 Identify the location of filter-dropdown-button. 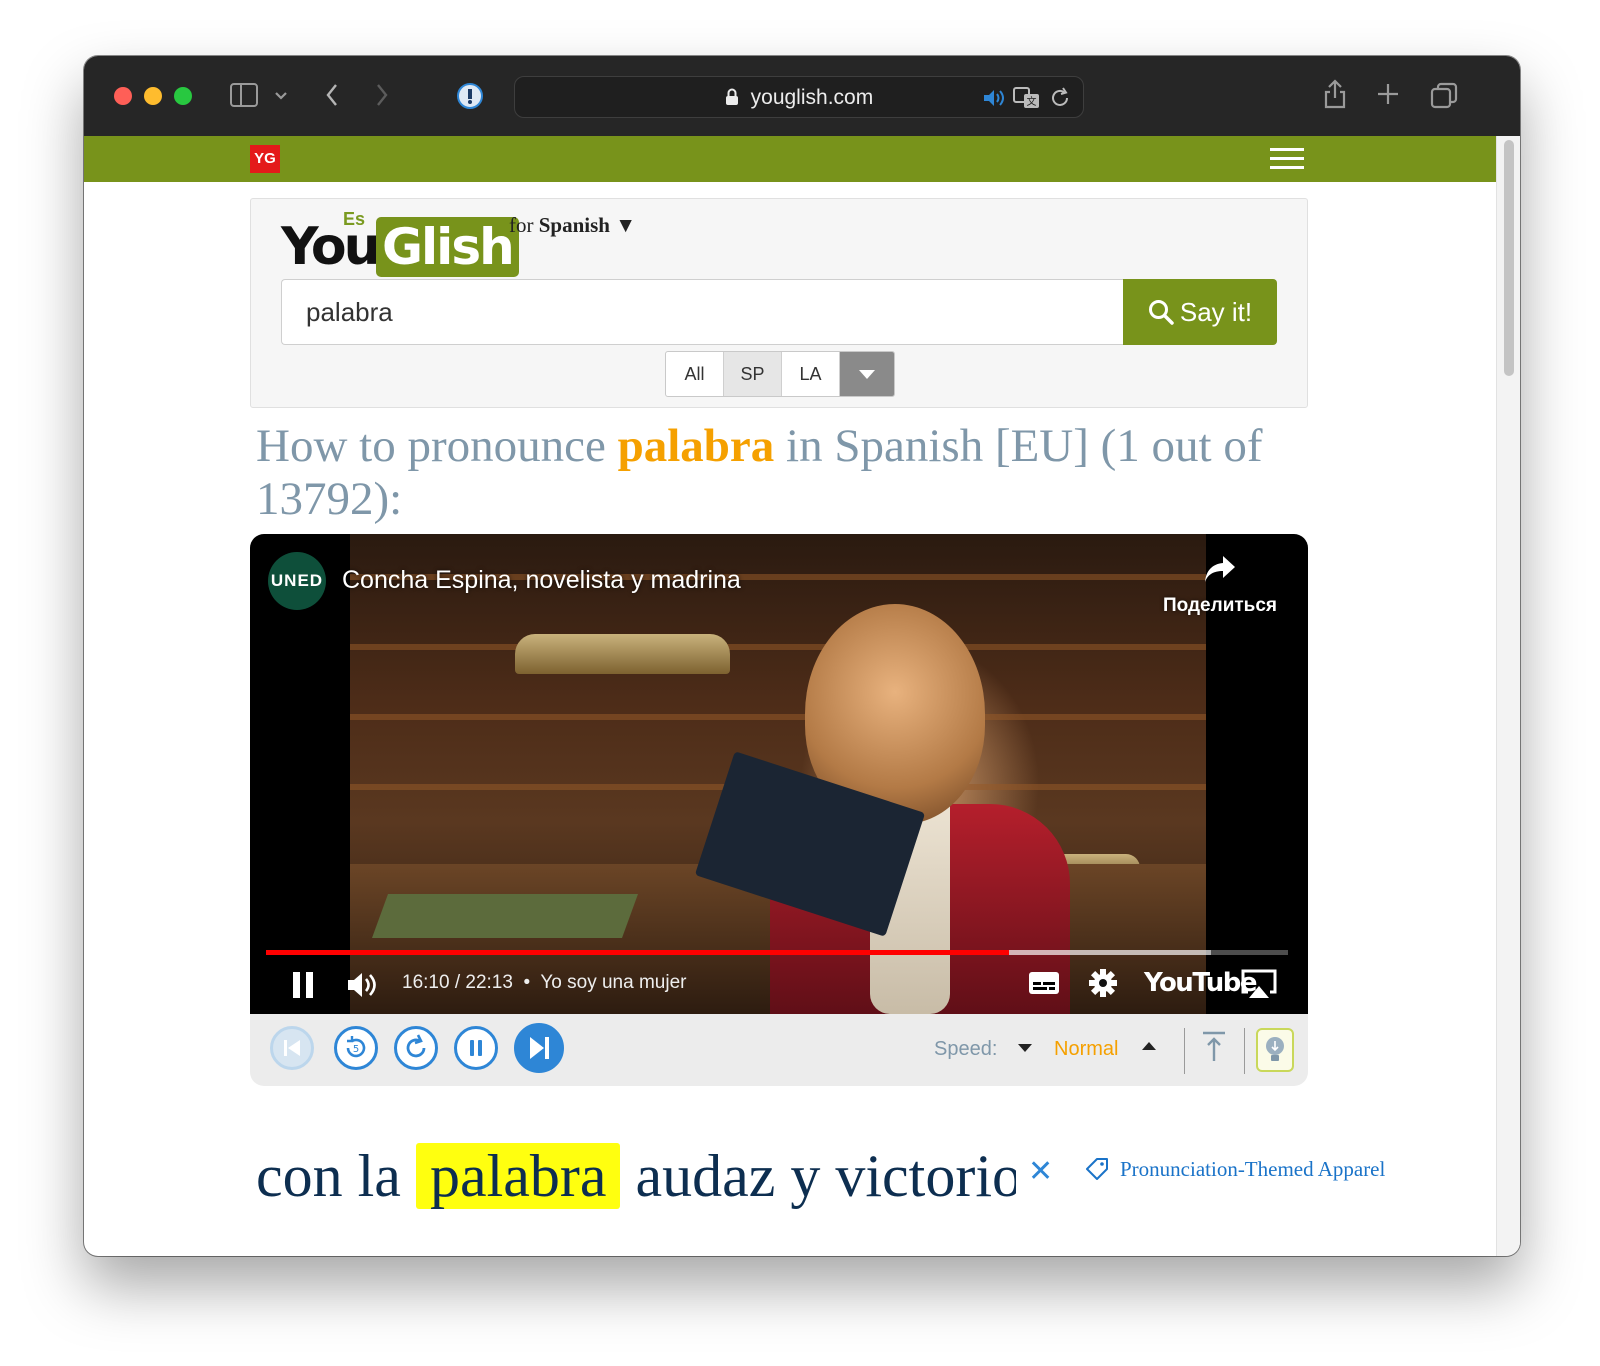
(867, 374).